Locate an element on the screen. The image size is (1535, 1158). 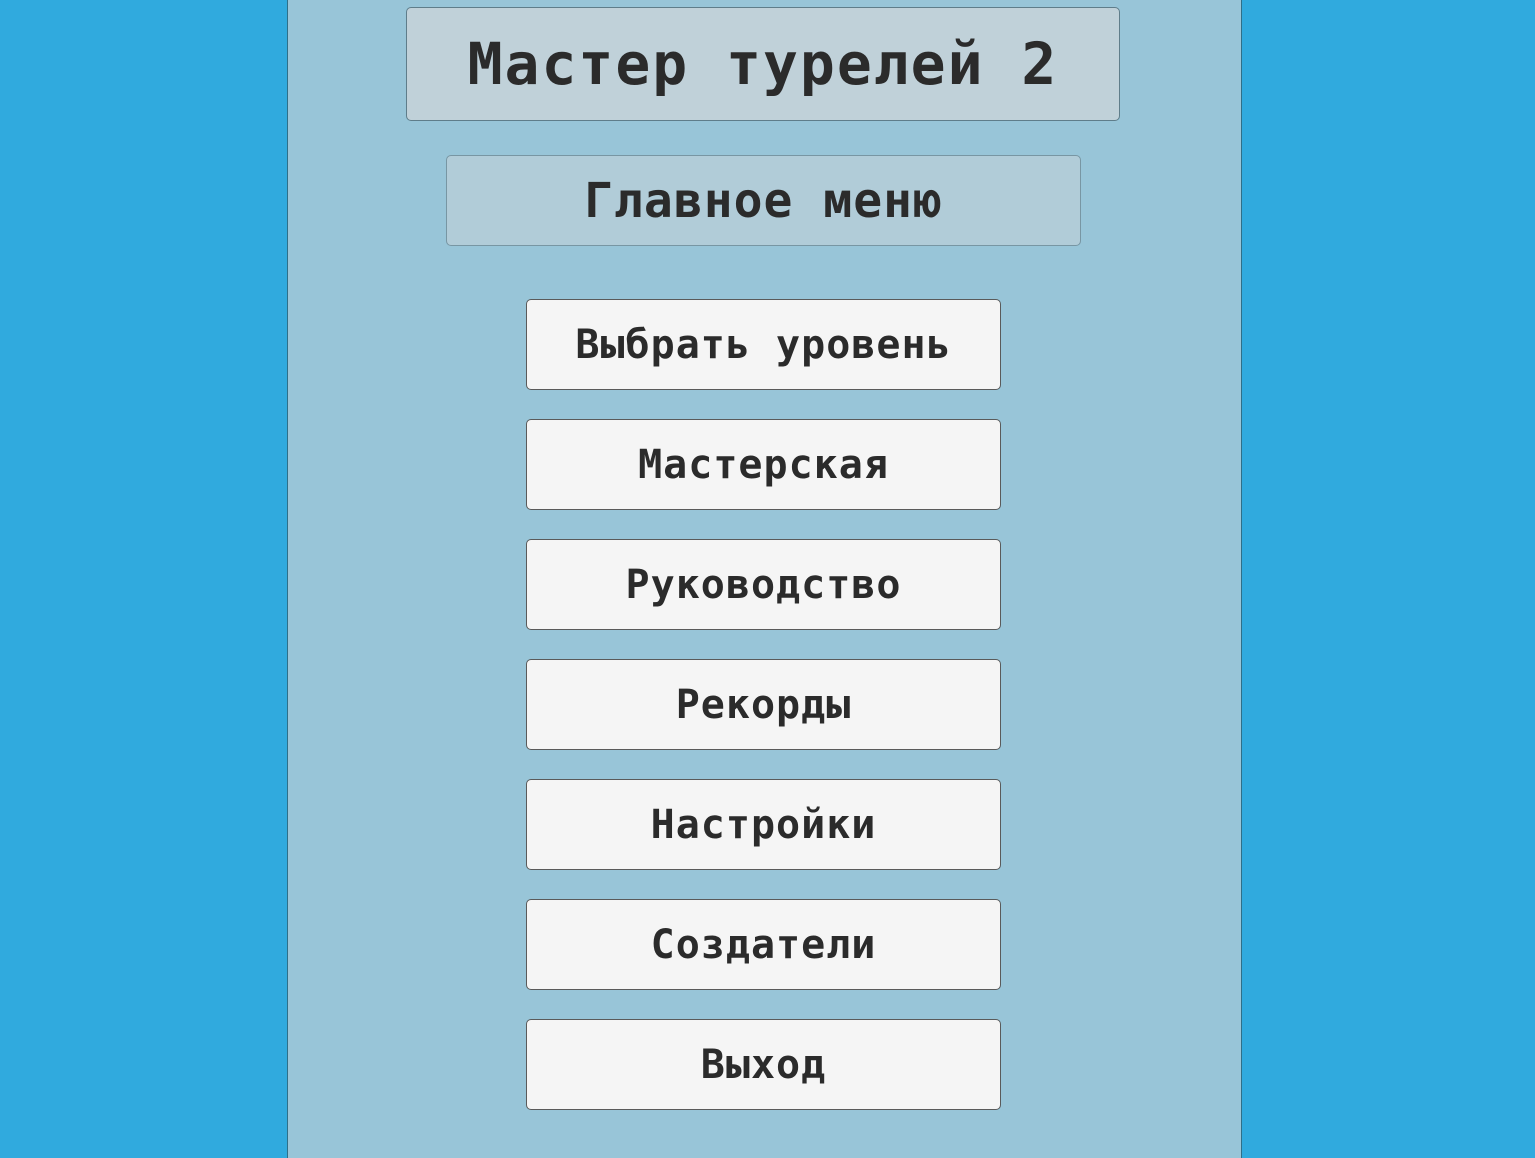
settings-button: Настройки is located at coordinates (763, 824).